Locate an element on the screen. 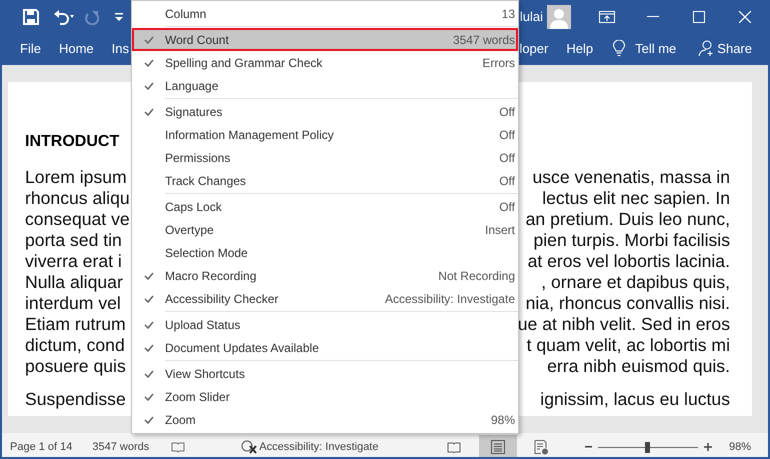  menu-item-value: Insert is located at coordinates (499, 229).